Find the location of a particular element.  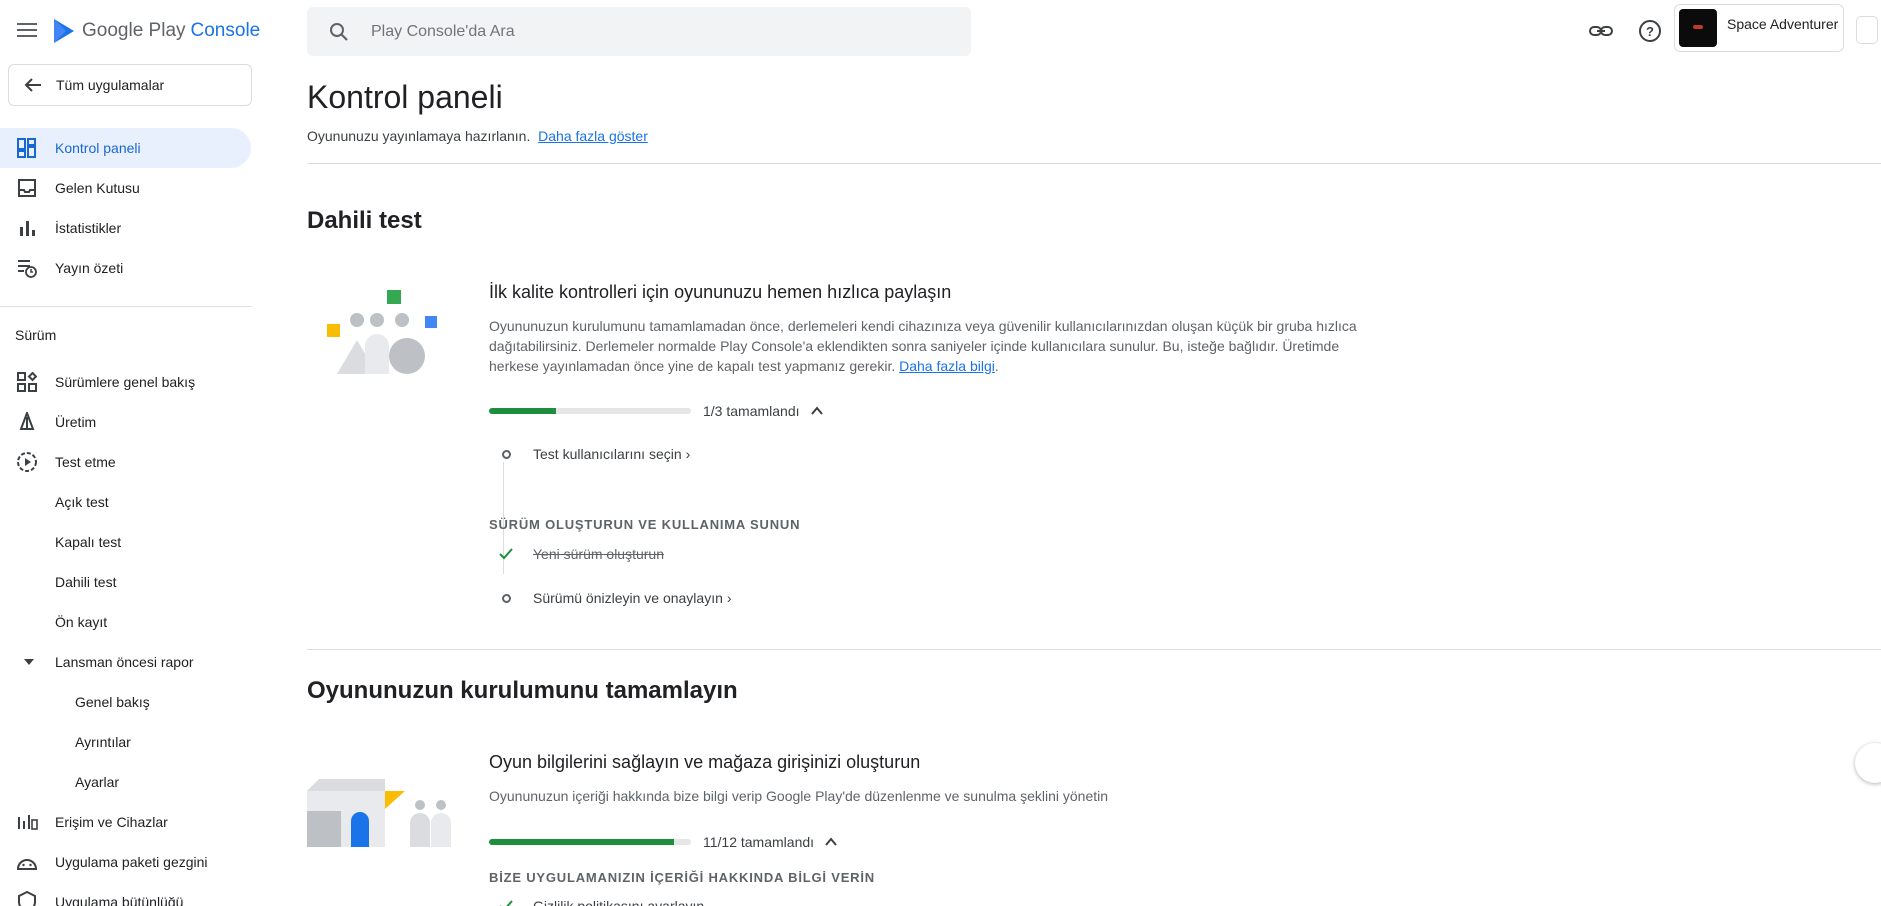

setup-progress: 11/12 tamamlandı is located at coordinates (663, 842).